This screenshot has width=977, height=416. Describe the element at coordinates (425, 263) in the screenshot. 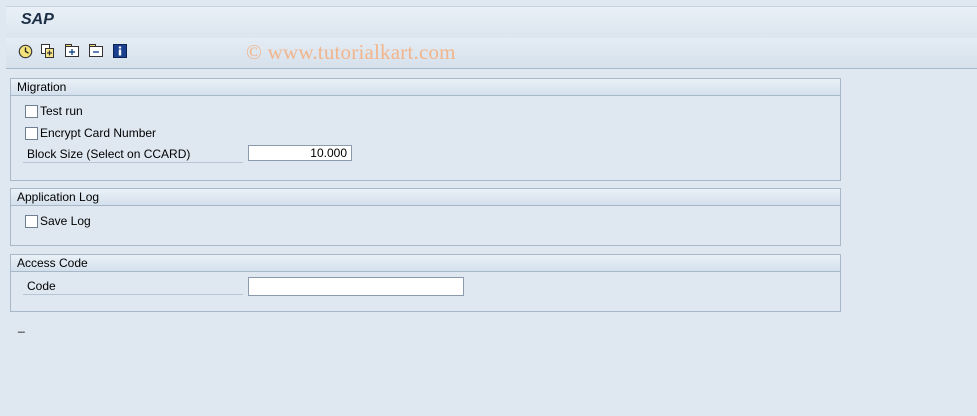

I see `access-code-group-title: Access Code` at that location.